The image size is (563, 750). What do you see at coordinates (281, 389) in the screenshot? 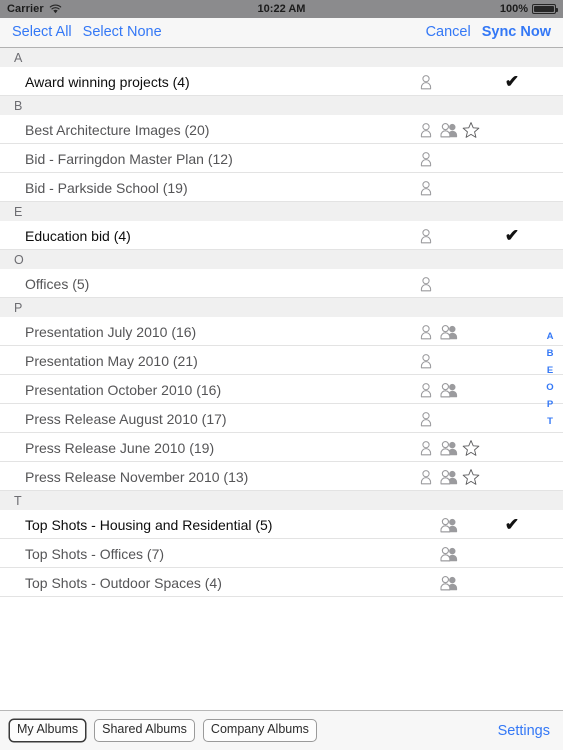
I see `album-row: Presentation October 2010 (16)` at bounding box center [281, 389].